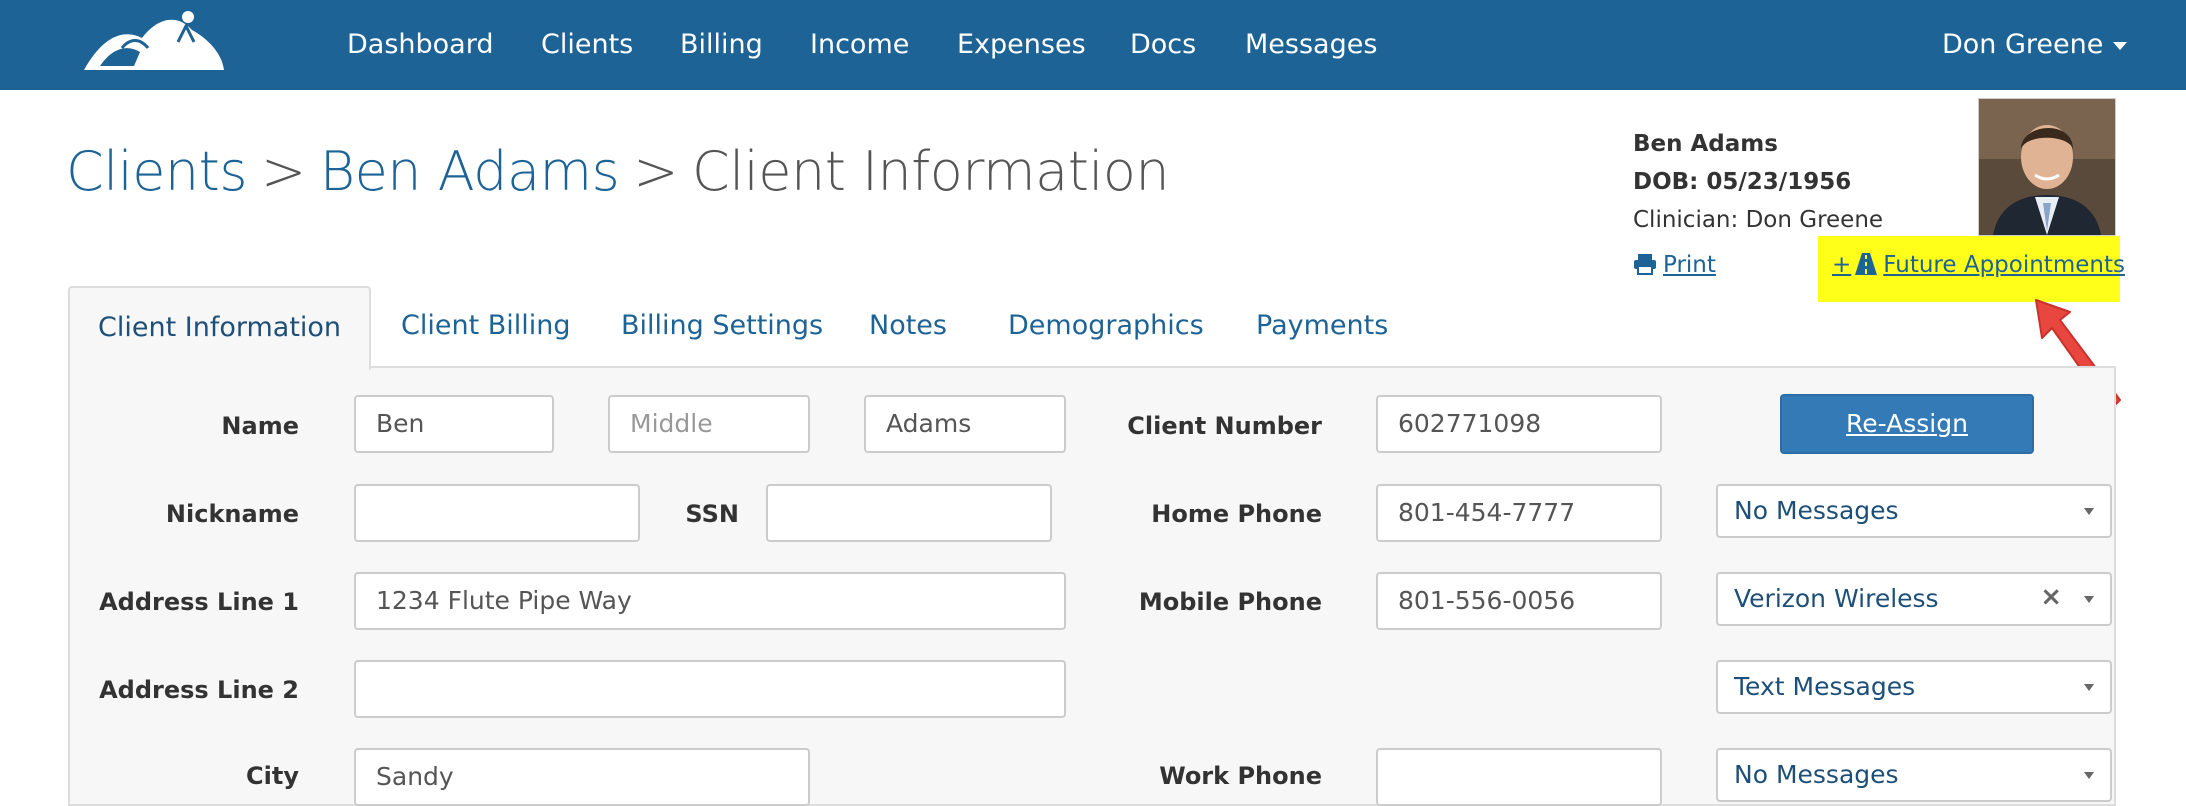 The image size is (2186, 806). I want to click on avatar, so click(2047, 167).